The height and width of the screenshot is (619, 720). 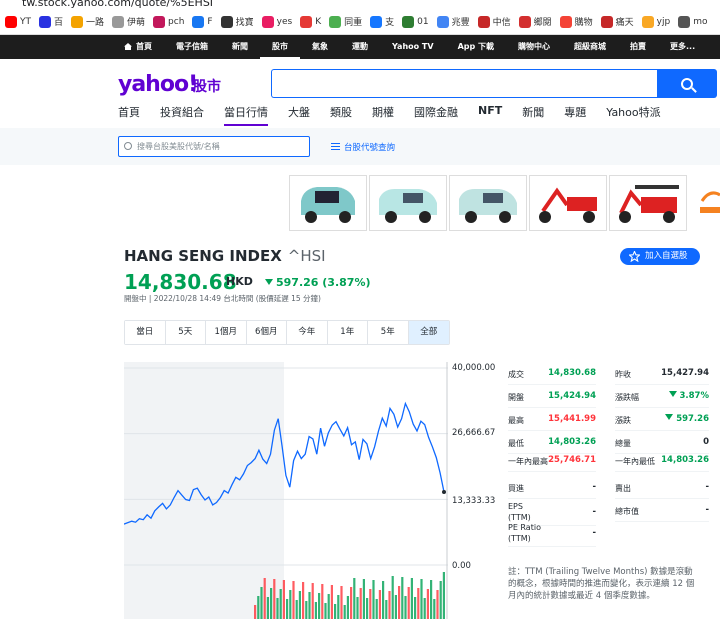 I want to click on quote-title: HANG SENG INDEX ^HSI, so click(x=225, y=256).